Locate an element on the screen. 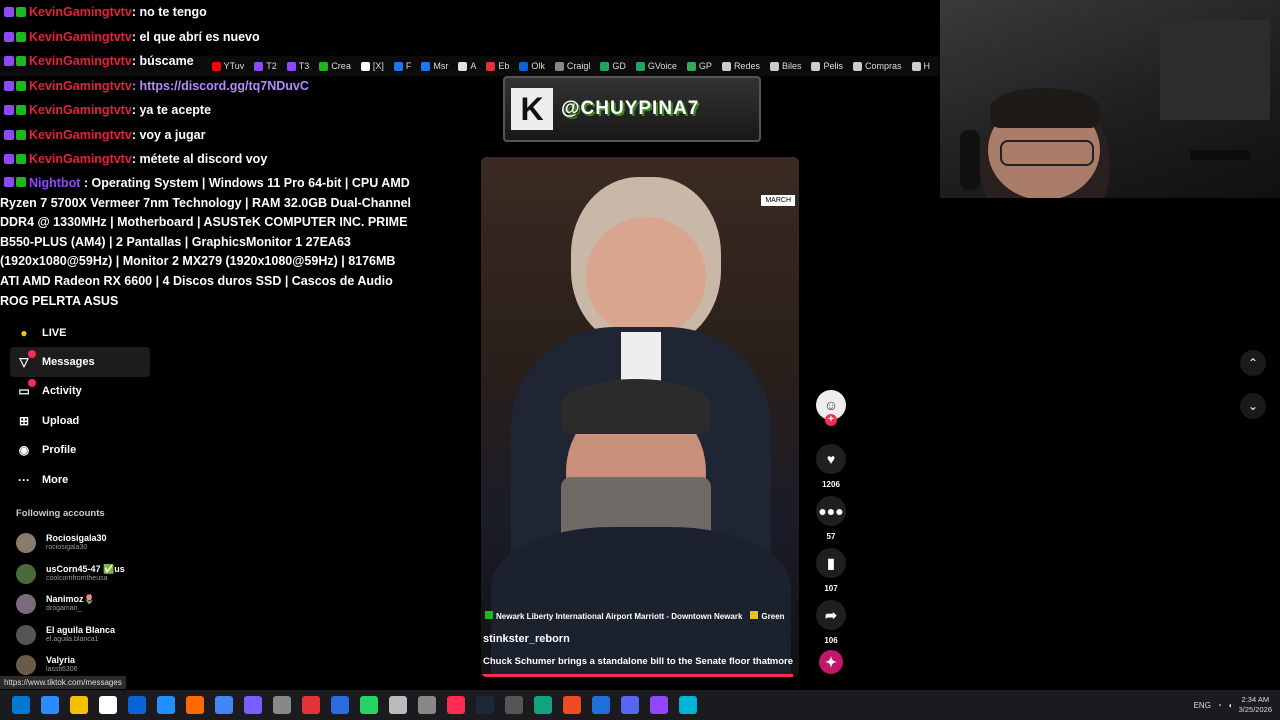 The width and height of the screenshot is (1280, 720). previous-video-button: ⌃ is located at coordinates (1253, 363).